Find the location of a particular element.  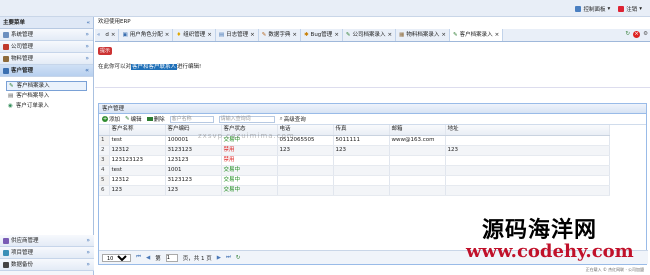

tab-organization: ♦ 组织管理 × is located at coordinates (194, 35).